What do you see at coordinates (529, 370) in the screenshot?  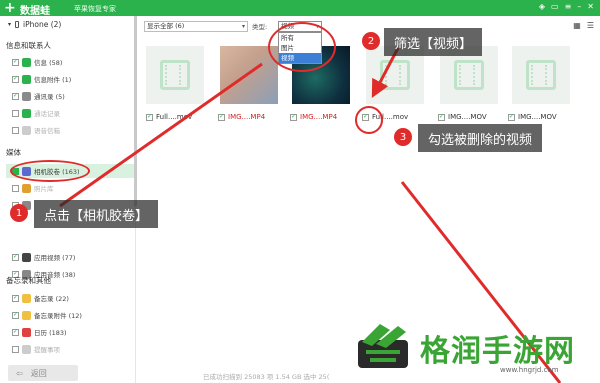 I see `watermark-url: www.hngrjd.com` at bounding box center [529, 370].